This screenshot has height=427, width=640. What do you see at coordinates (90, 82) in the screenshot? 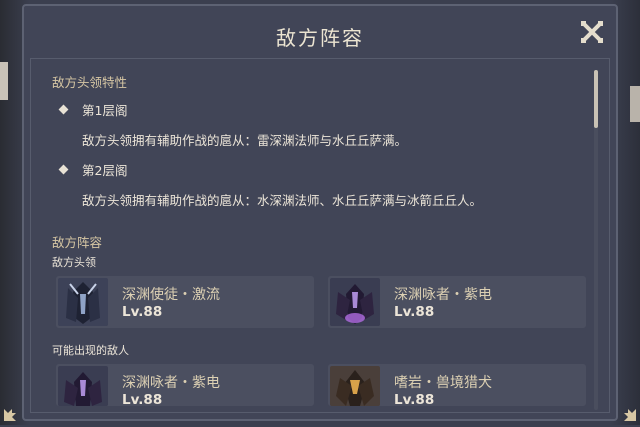
I see `boss-traits-heading: 敌方头领特性` at bounding box center [90, 82].